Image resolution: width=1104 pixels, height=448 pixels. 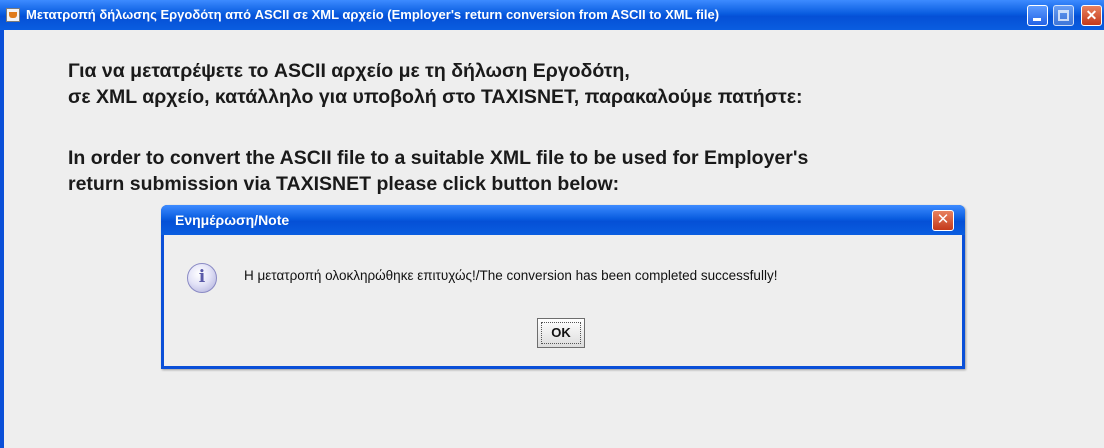 What do you see at coordinates (13, 15) in the screenshot?
I see `java-cup-icon` at bounding box center [13, 15].